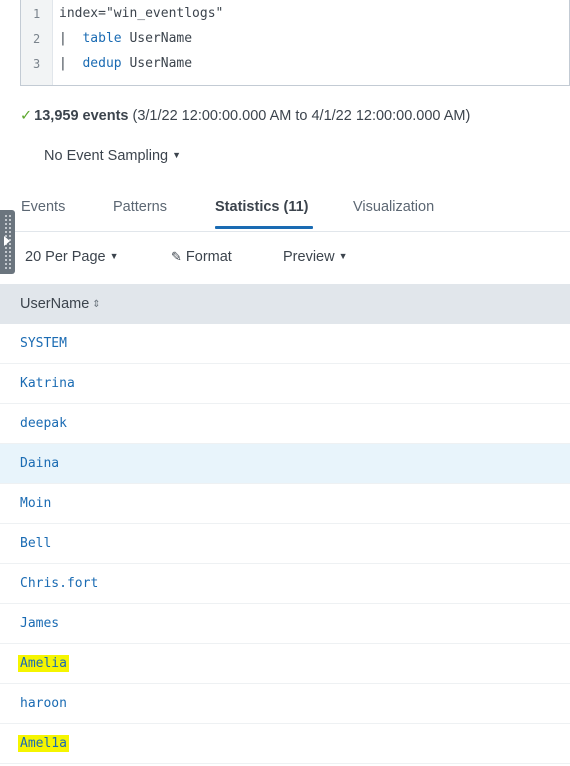 The height and width of the screenshot is (766, 570). Describe the element at coordinates (35, 543) in the screenshot. I see `username-cell: Bell` at that location.